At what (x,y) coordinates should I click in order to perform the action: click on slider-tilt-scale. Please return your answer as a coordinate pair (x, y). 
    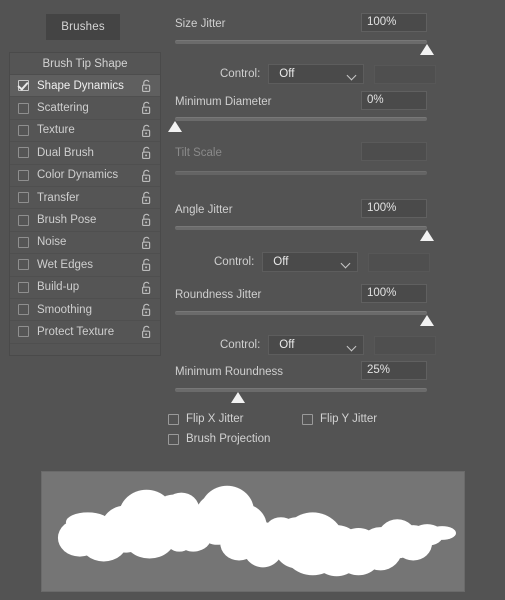
    Looking at the image, I should click on (301, 179).